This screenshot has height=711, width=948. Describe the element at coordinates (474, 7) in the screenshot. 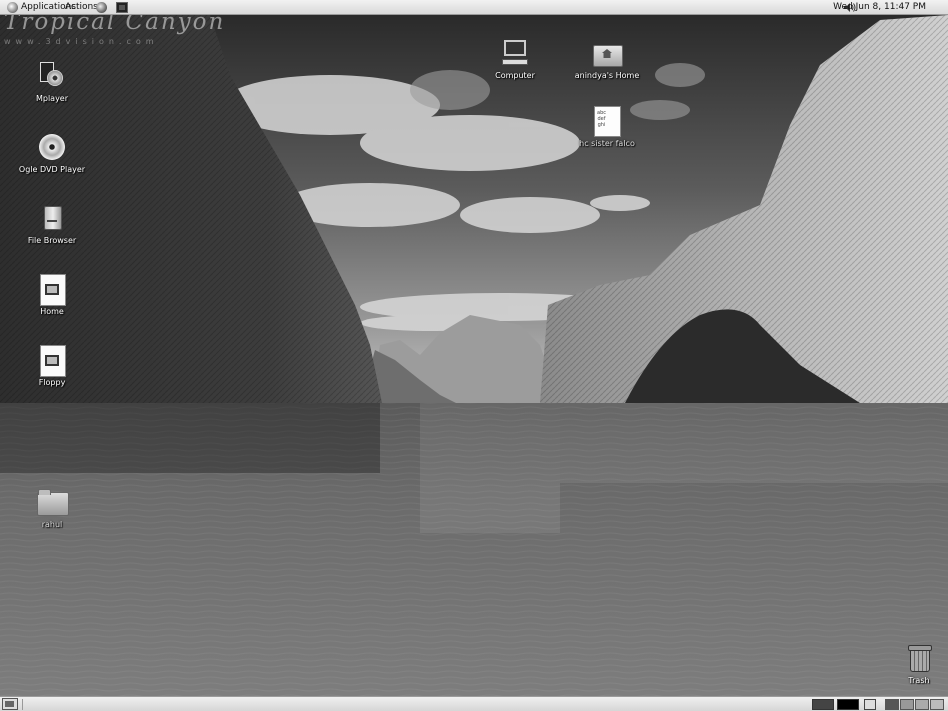

I see `top-panel: Applications Actions Wed Jun 8, 11:47 PM` at that location.